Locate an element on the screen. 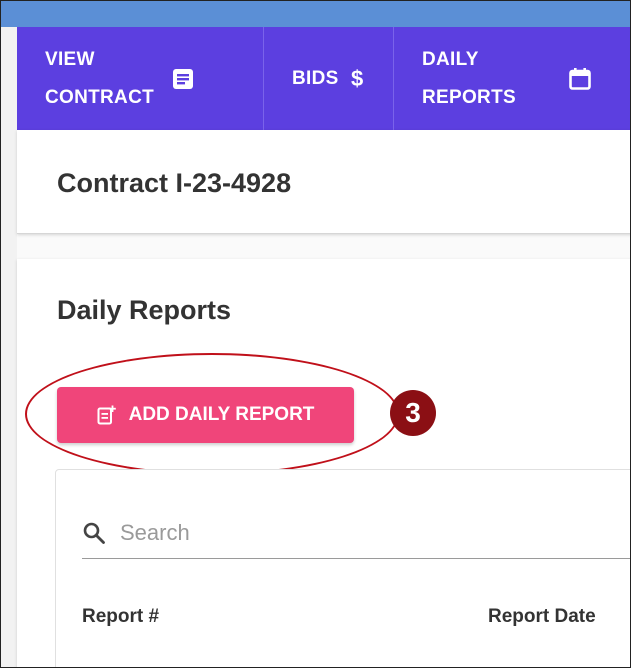  column-header-report-date: Report Date is located at coordinates (542, 617).